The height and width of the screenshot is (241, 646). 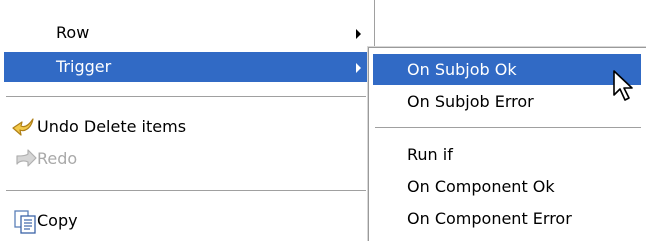 What do you see at coordinates (430, 154) in the screenshot?
I see `submenu-item-label: Run if` at bounding box center [430, 154].